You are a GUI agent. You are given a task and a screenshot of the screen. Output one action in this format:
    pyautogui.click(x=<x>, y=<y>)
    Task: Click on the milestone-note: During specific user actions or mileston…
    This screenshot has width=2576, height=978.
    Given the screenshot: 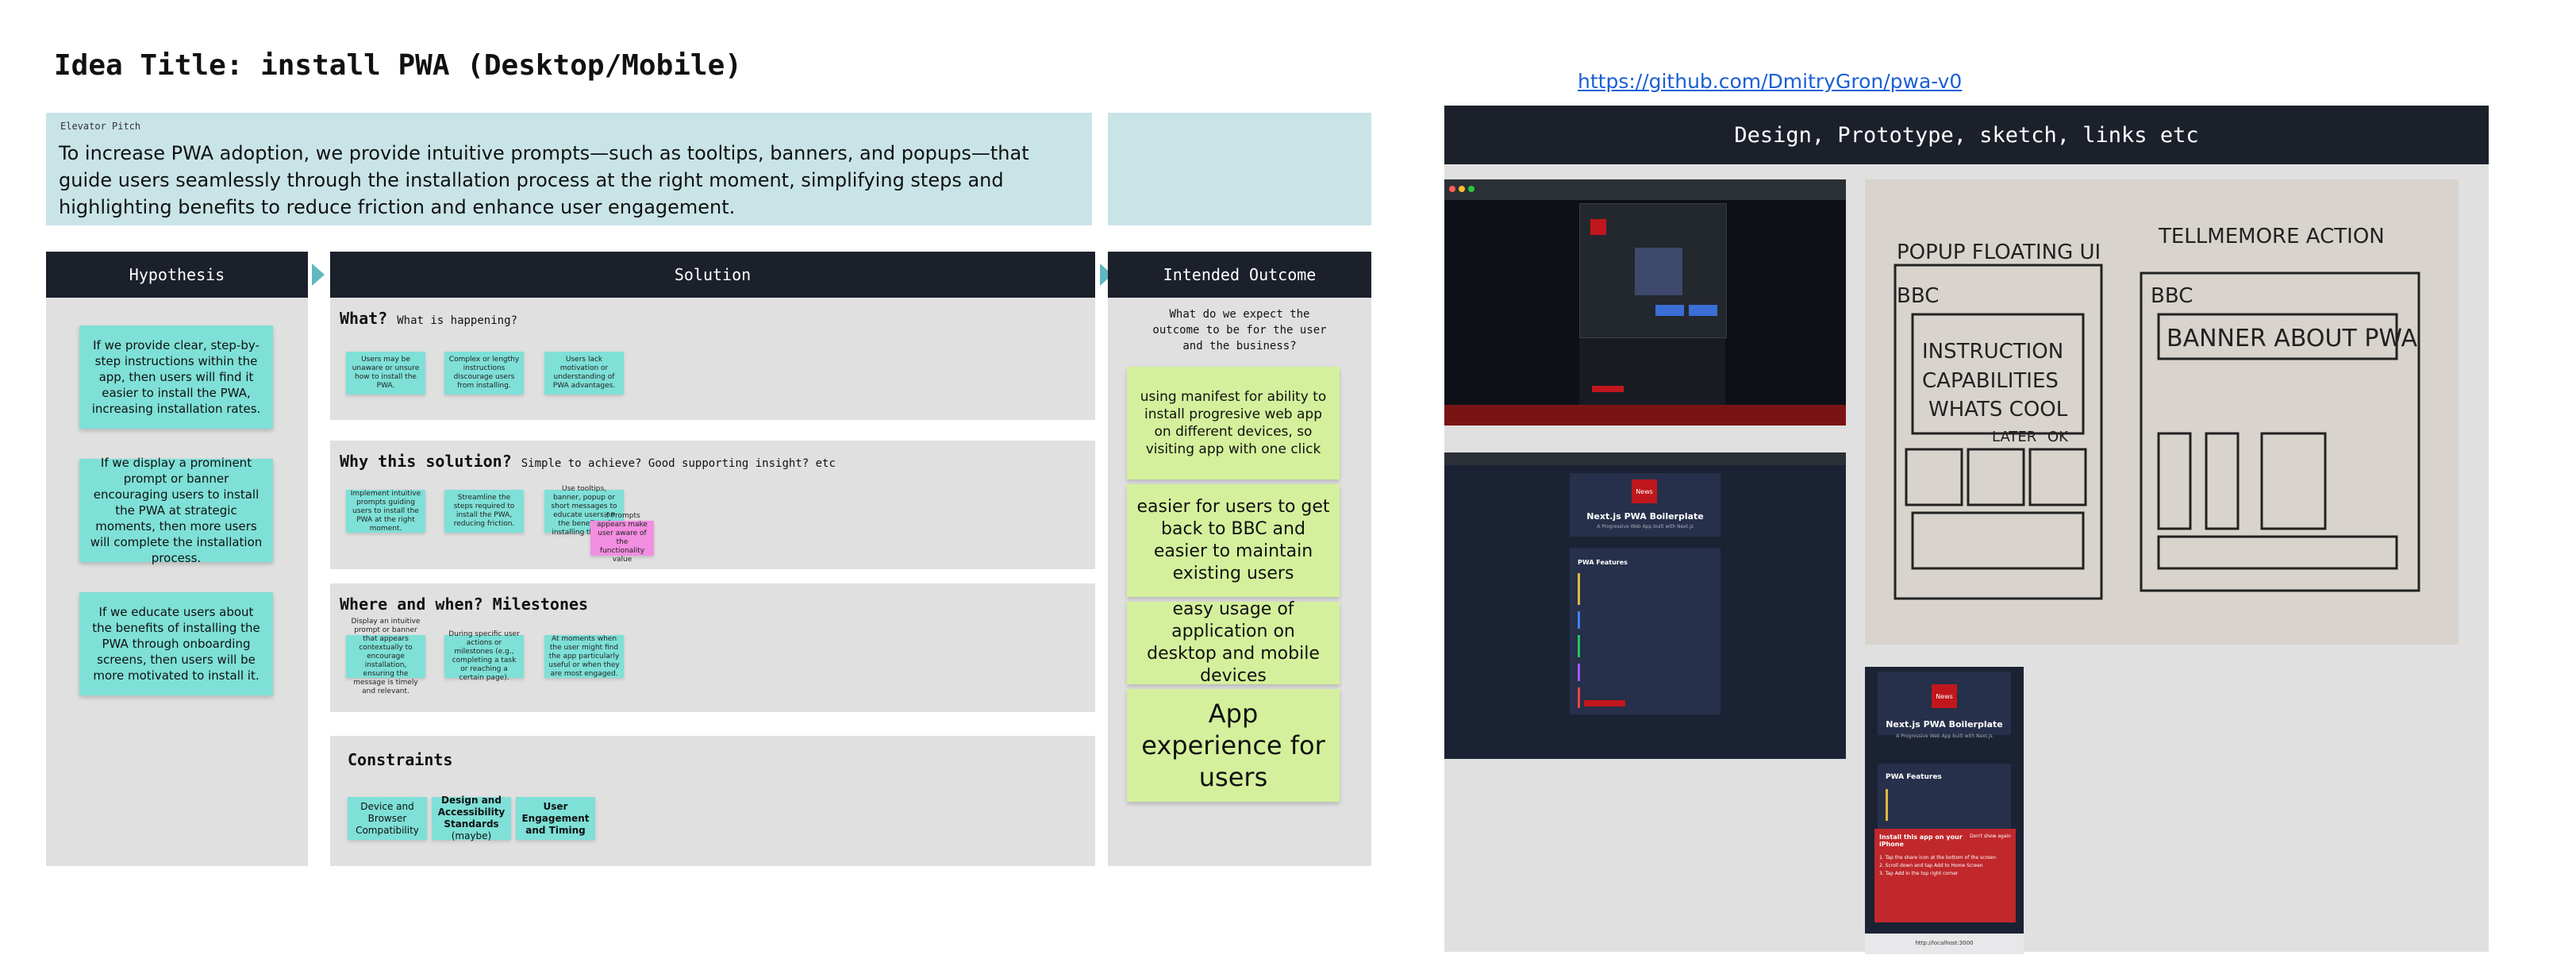 What is the action you would take?
    pyautogui.click(x=484, y=656)
    